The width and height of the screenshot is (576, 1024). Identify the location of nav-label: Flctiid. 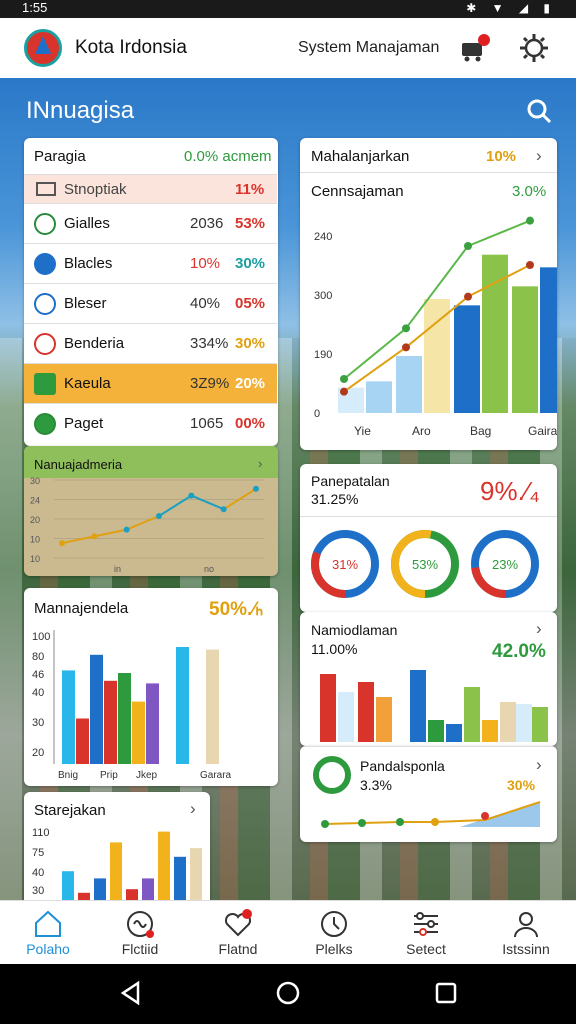
(140, 949).